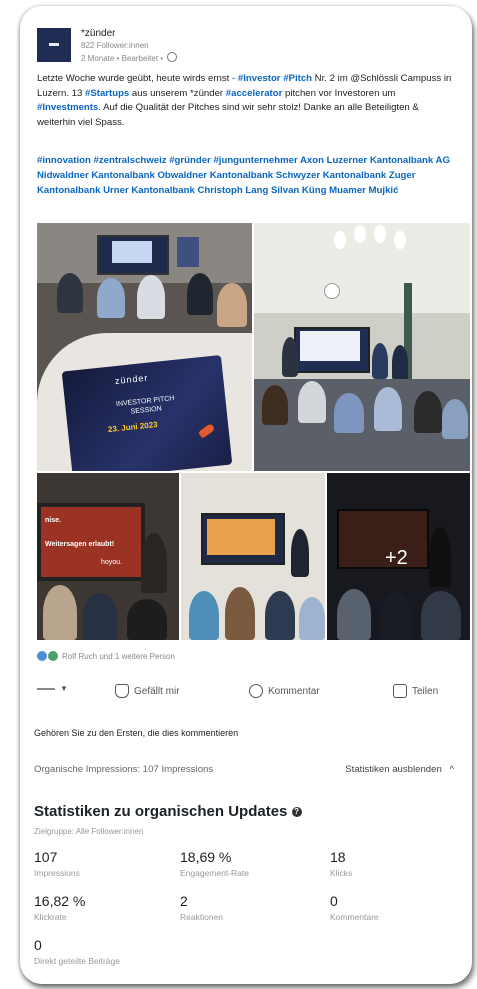  What do you see at coordinates (64, 688) in the screenshot?
I see `chevron-down-icon: ▼` at bounding box center [64, 688].